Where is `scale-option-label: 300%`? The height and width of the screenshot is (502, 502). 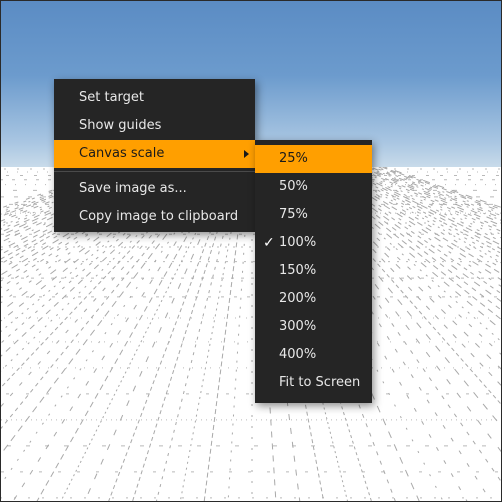 scale-option-label: 300% is located at coordinates (298, 326).